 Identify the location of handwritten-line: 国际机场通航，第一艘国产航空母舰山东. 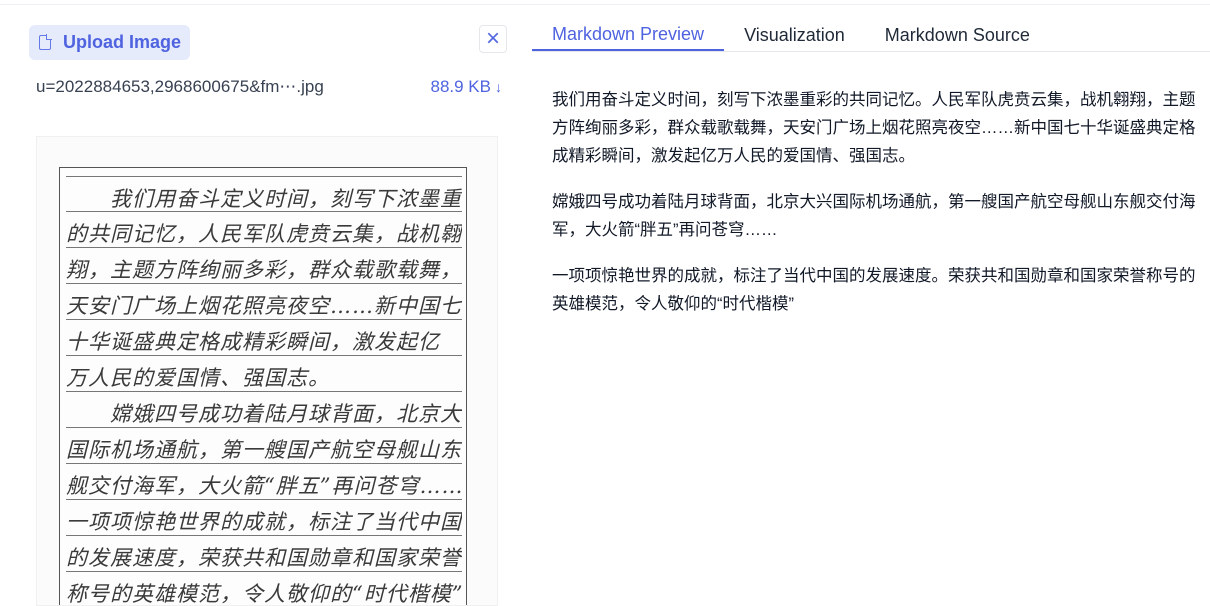
(264, 446).